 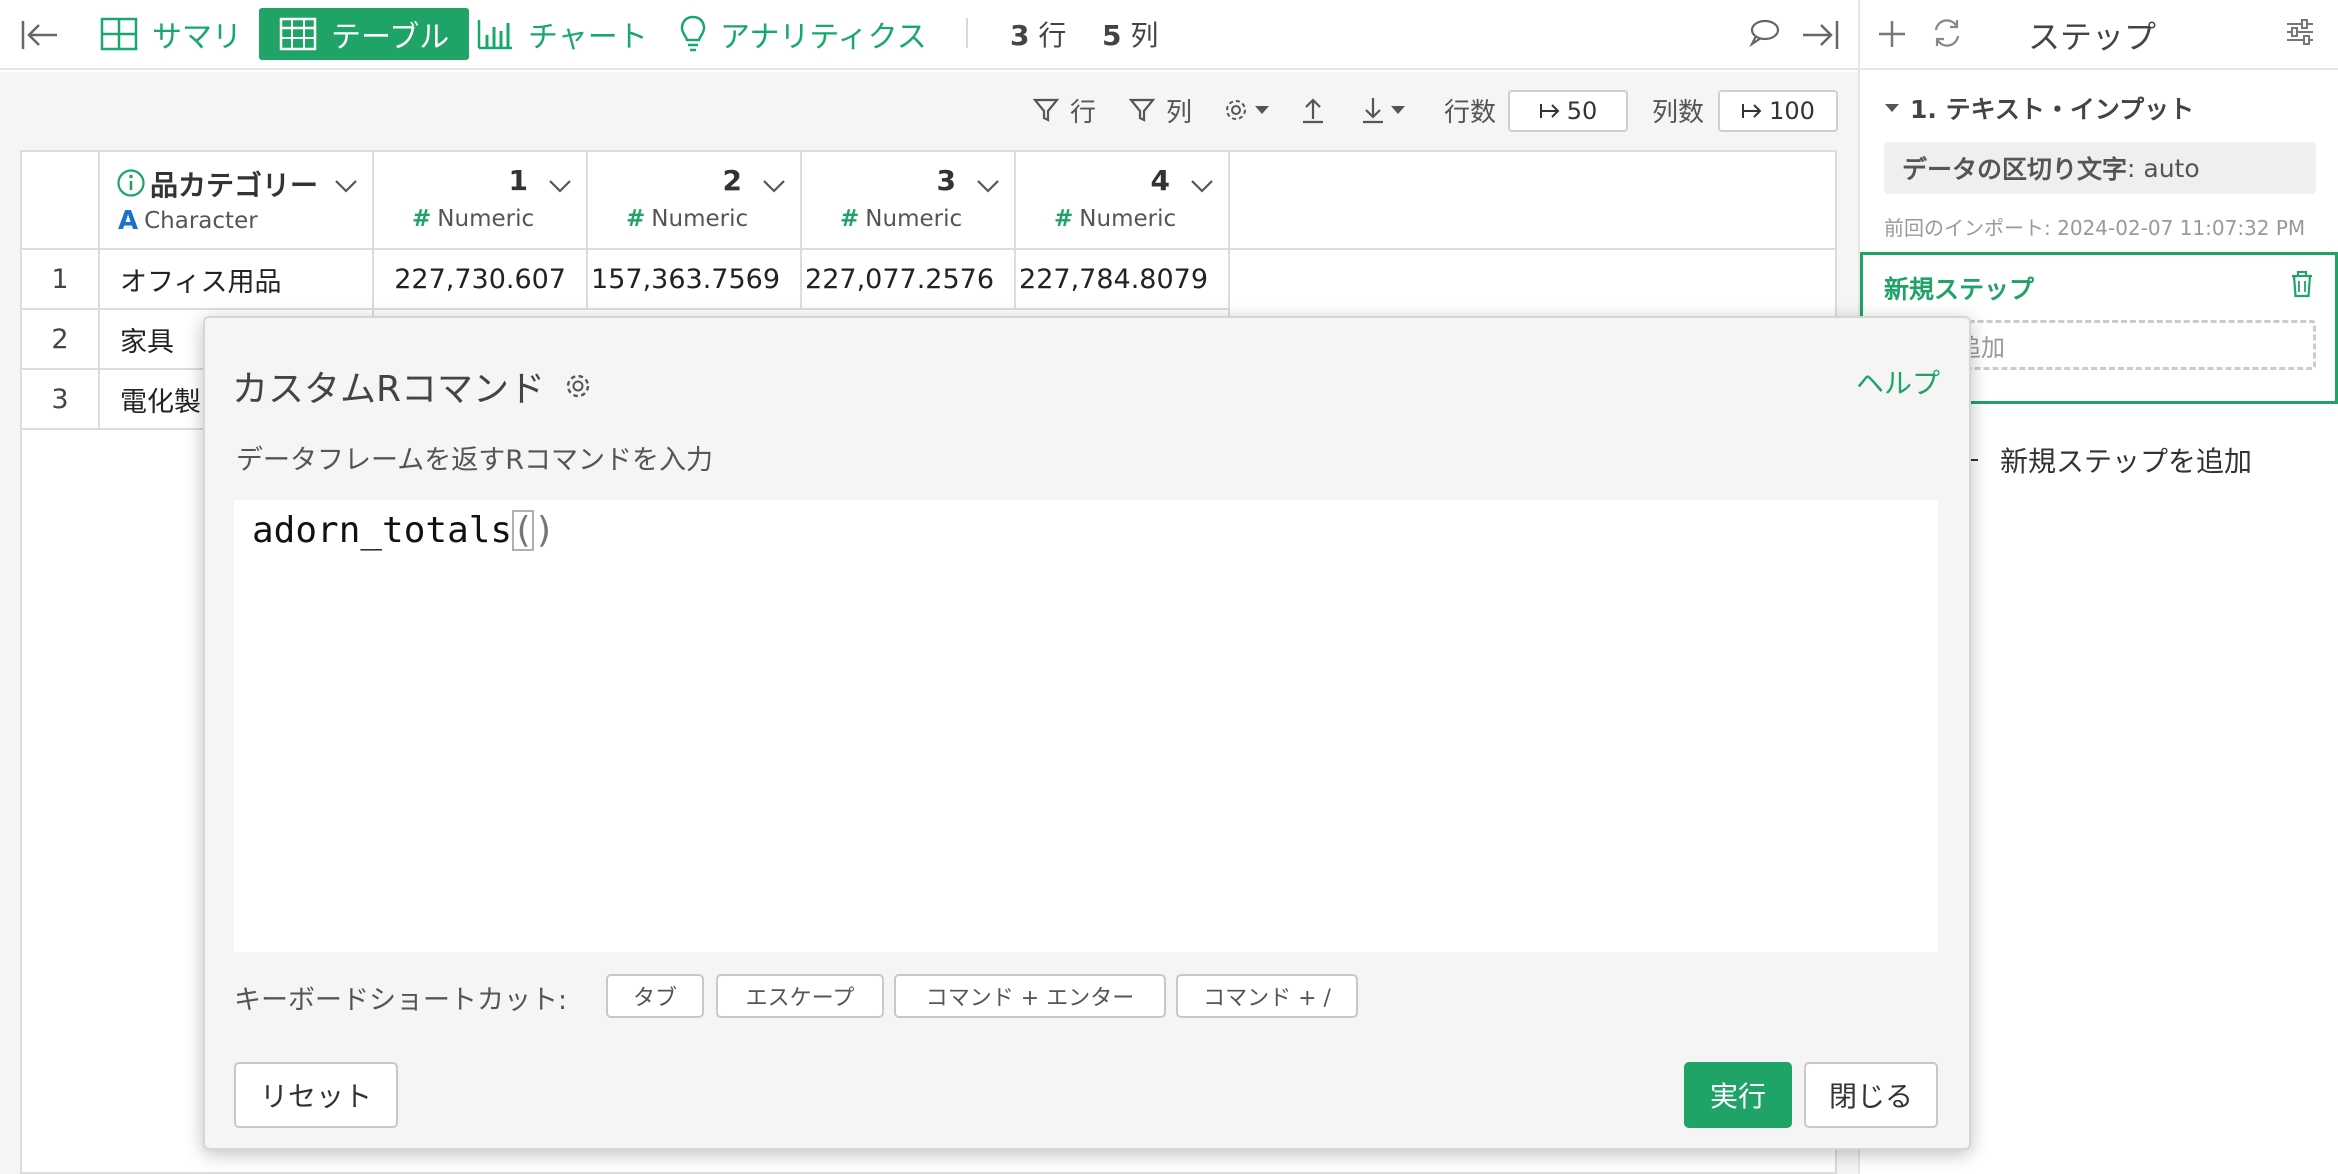 What do you see at coordinates (128, 221) in the screenshot?
I see `character-type-icon: A` at bounding box center [128, 221].